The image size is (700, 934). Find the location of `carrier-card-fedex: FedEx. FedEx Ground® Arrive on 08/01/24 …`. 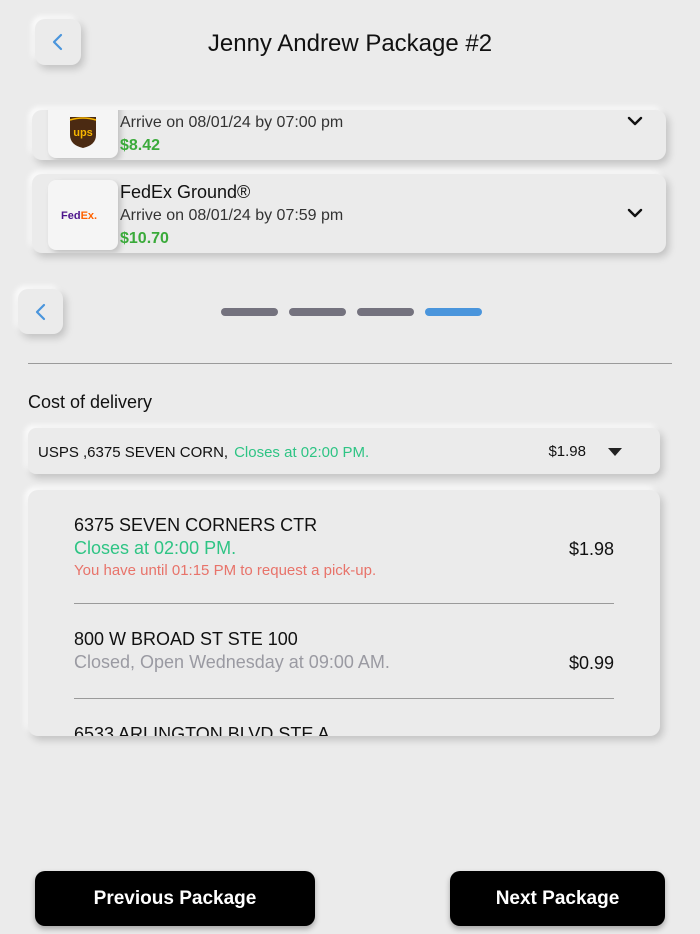

carrier-card-fedex: FedEx. FedEx Ground® Arrive on 08/01/24 … is located at coordinates (349, 213).